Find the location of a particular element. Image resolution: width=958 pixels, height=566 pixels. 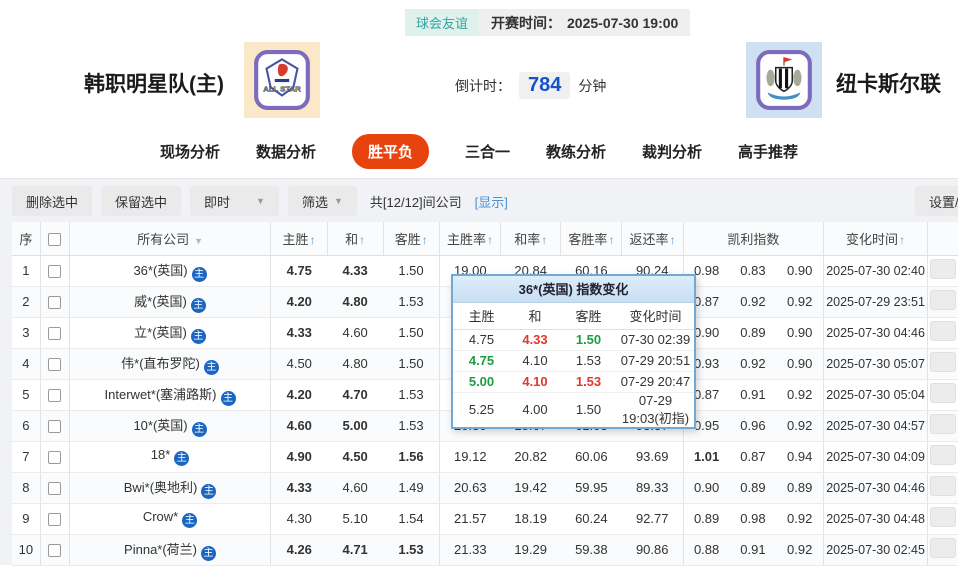

tab-教练分析: 教练分析 is located at coordinates (576, 151).